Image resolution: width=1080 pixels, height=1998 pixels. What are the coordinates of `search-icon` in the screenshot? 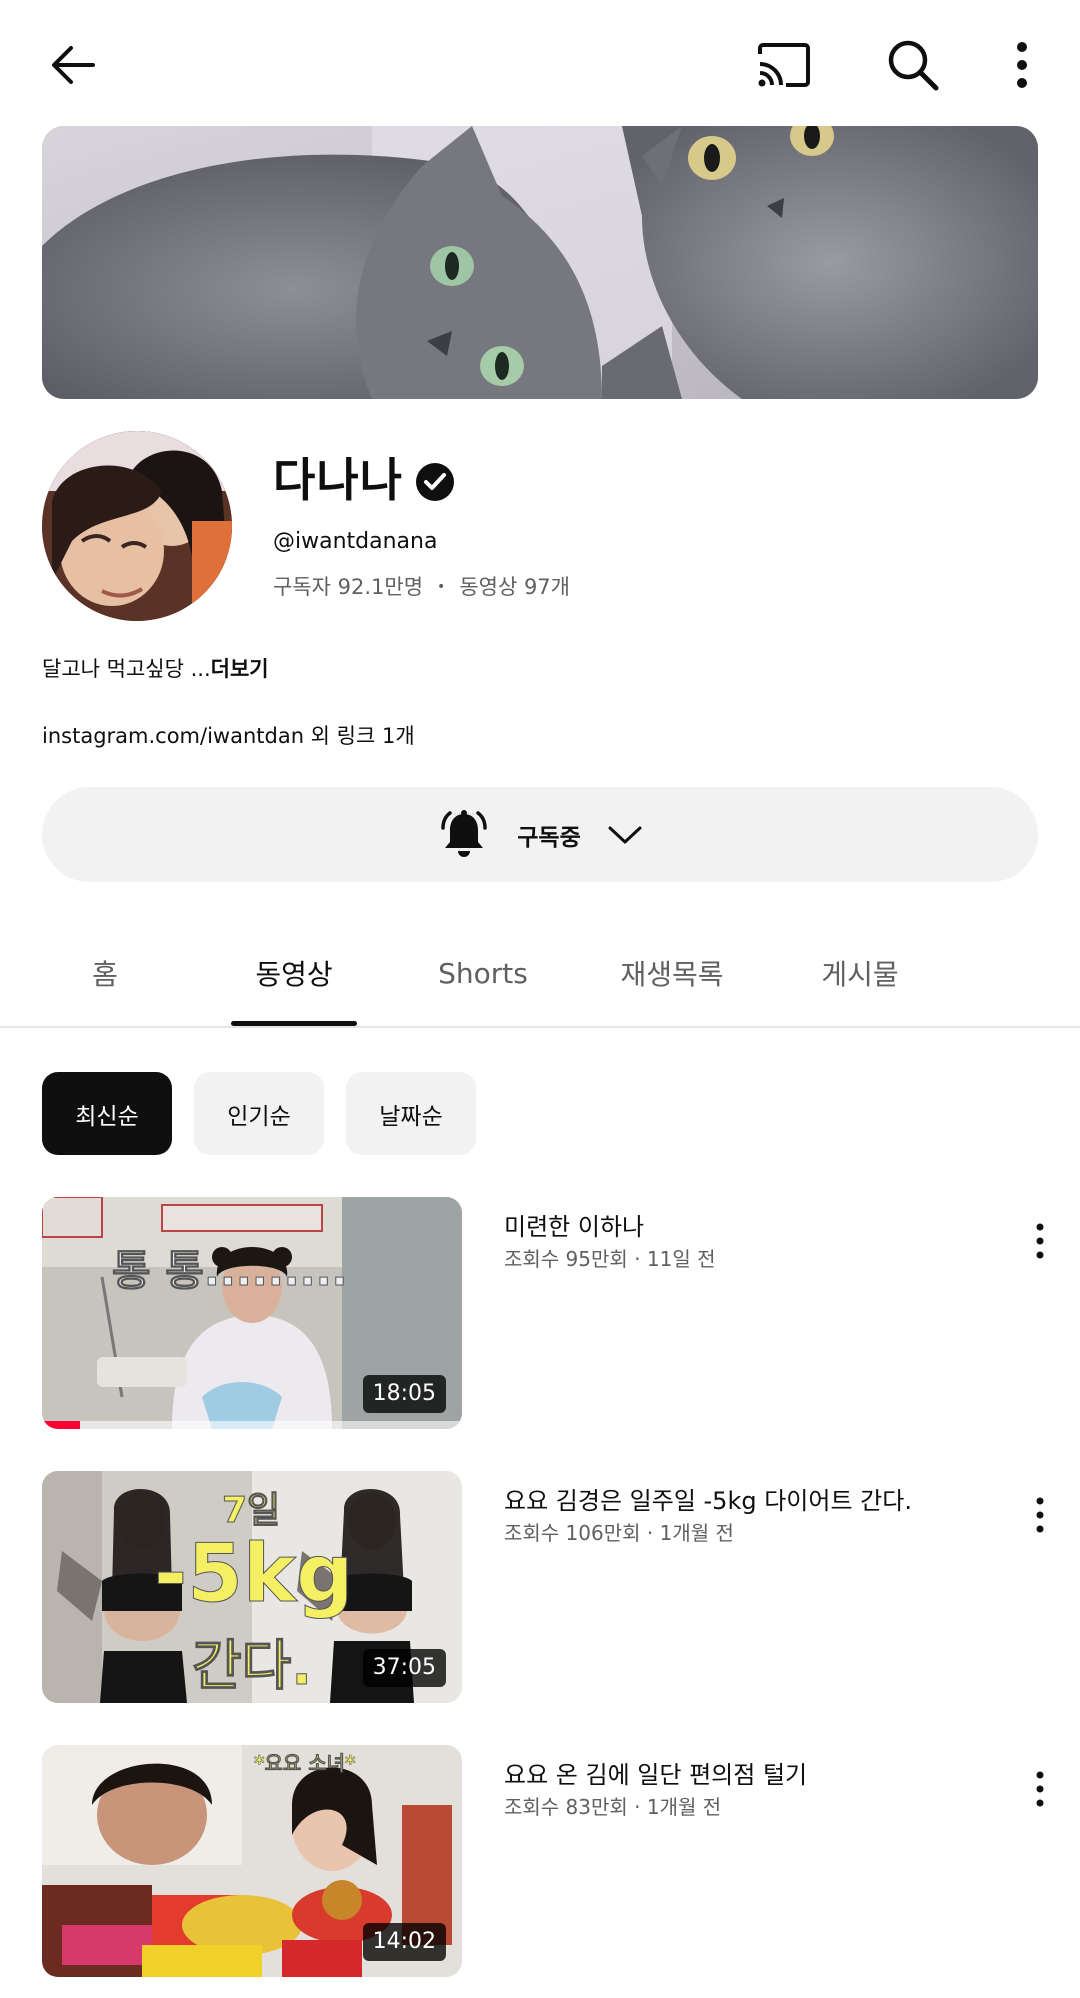 It's located at (913, 65).